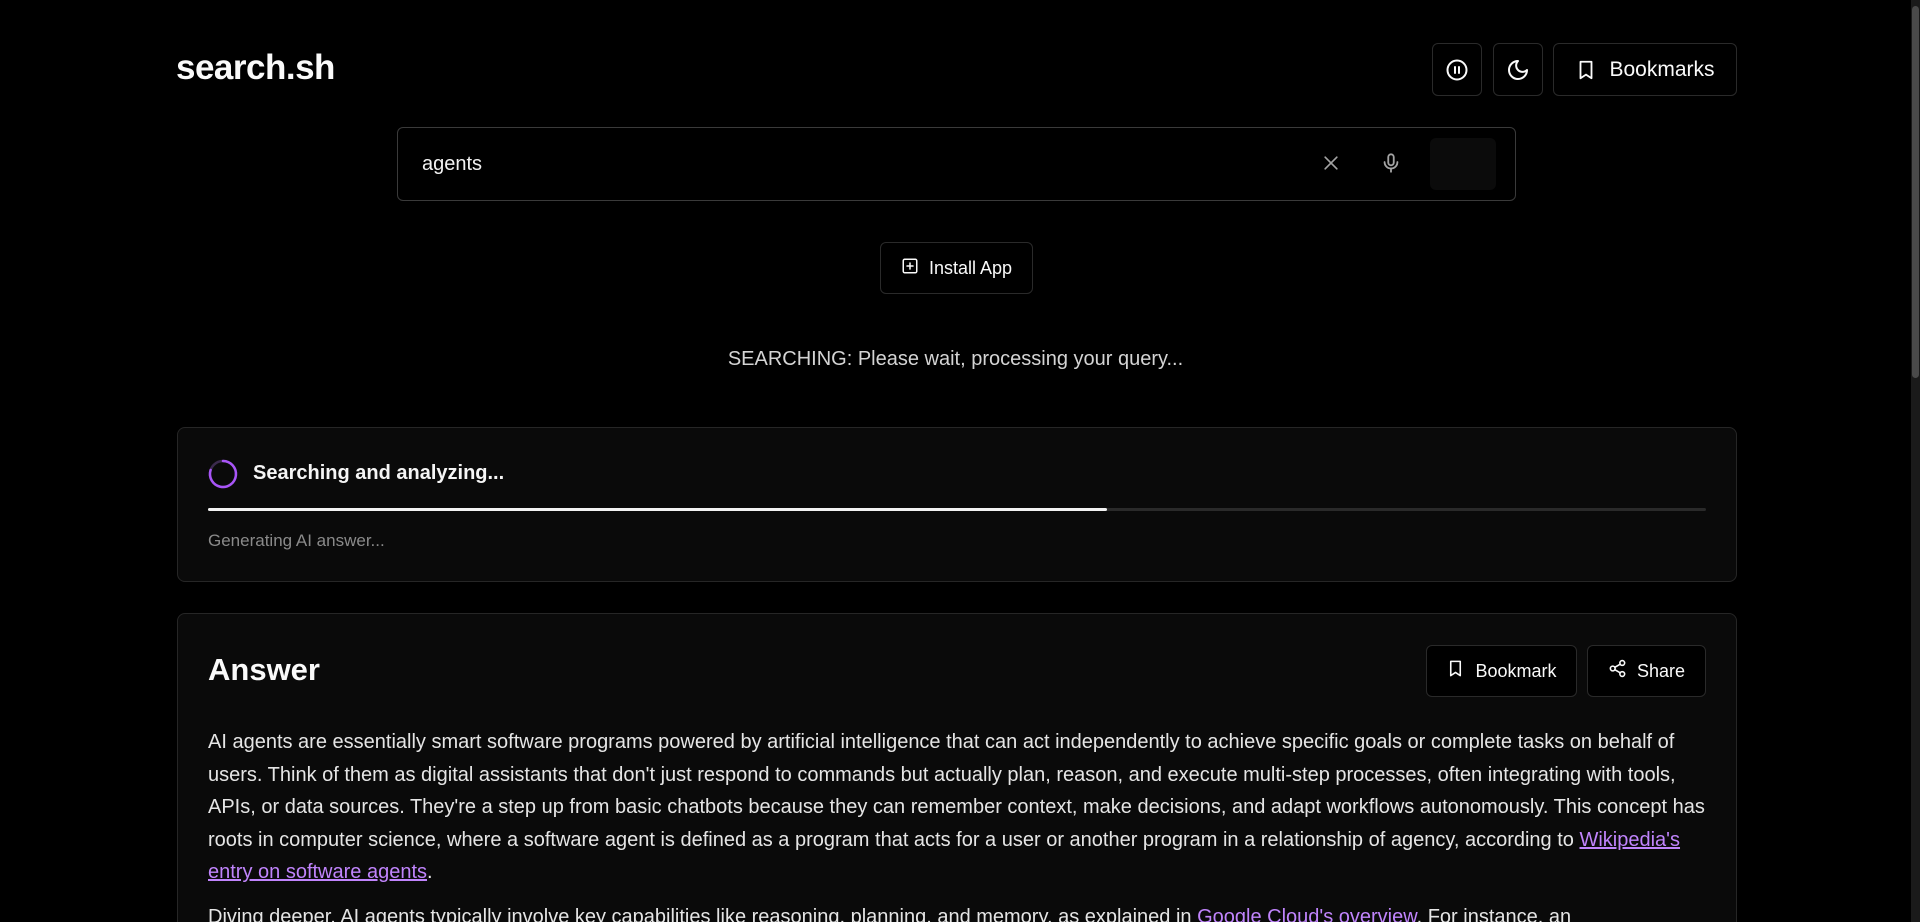  I want to click on moon-icon, so click(1518, 70).